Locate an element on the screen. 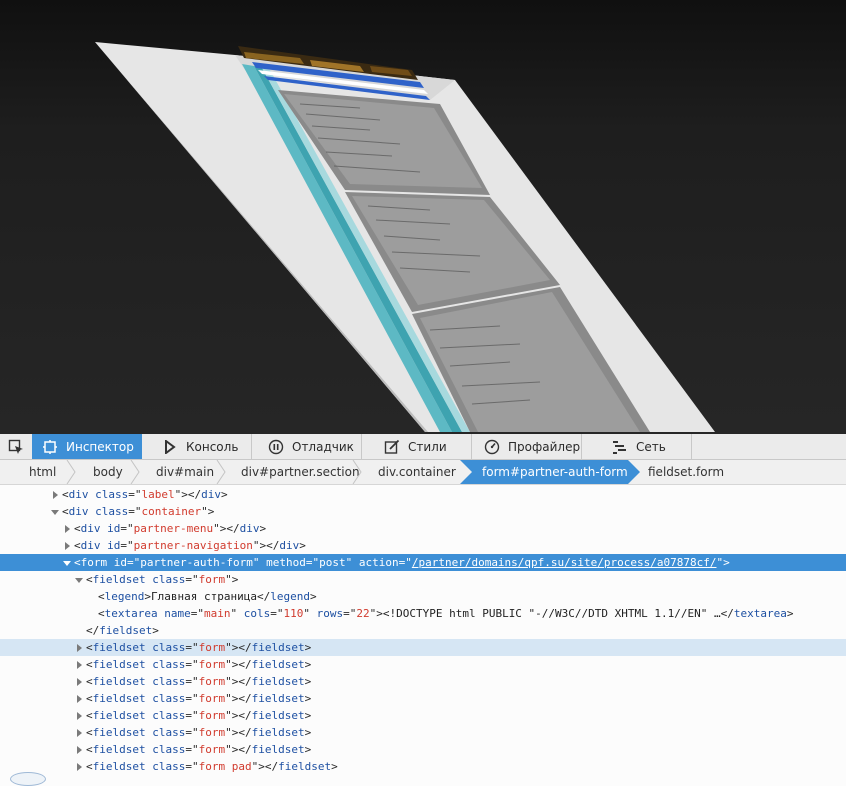  footer-scroll-button is located at coordinates (28, 779).